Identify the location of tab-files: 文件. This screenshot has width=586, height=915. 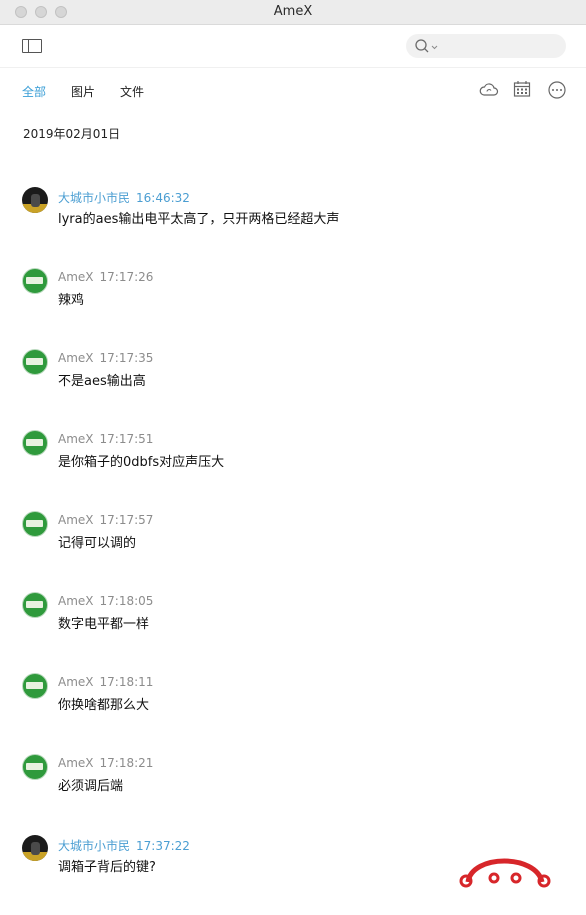
(132, 91).